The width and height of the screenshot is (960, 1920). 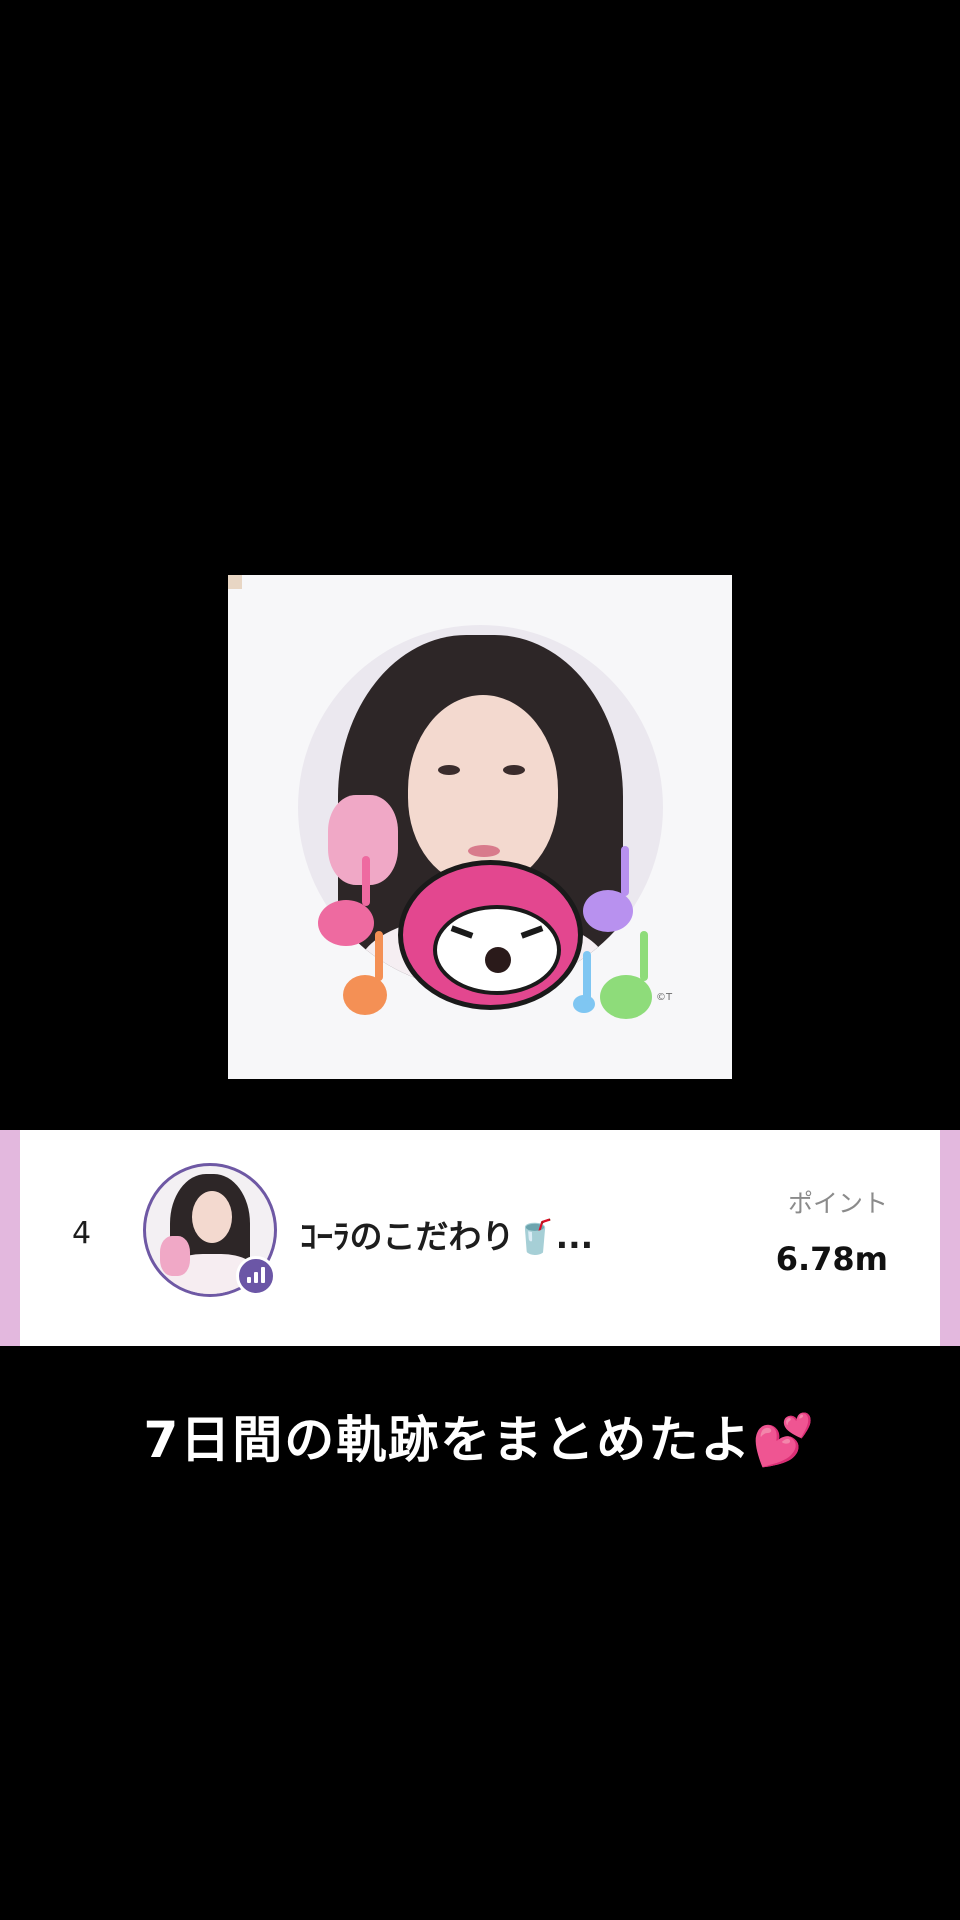 I want to click on video-caption: 7日間の軌跡をまとめたよ💕, so click(x=480, y=1440).